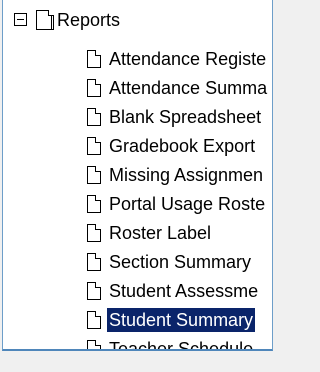 This screenshot has width=320, height=372. I want to click on collapse-minus-icon, so click(20, 19).